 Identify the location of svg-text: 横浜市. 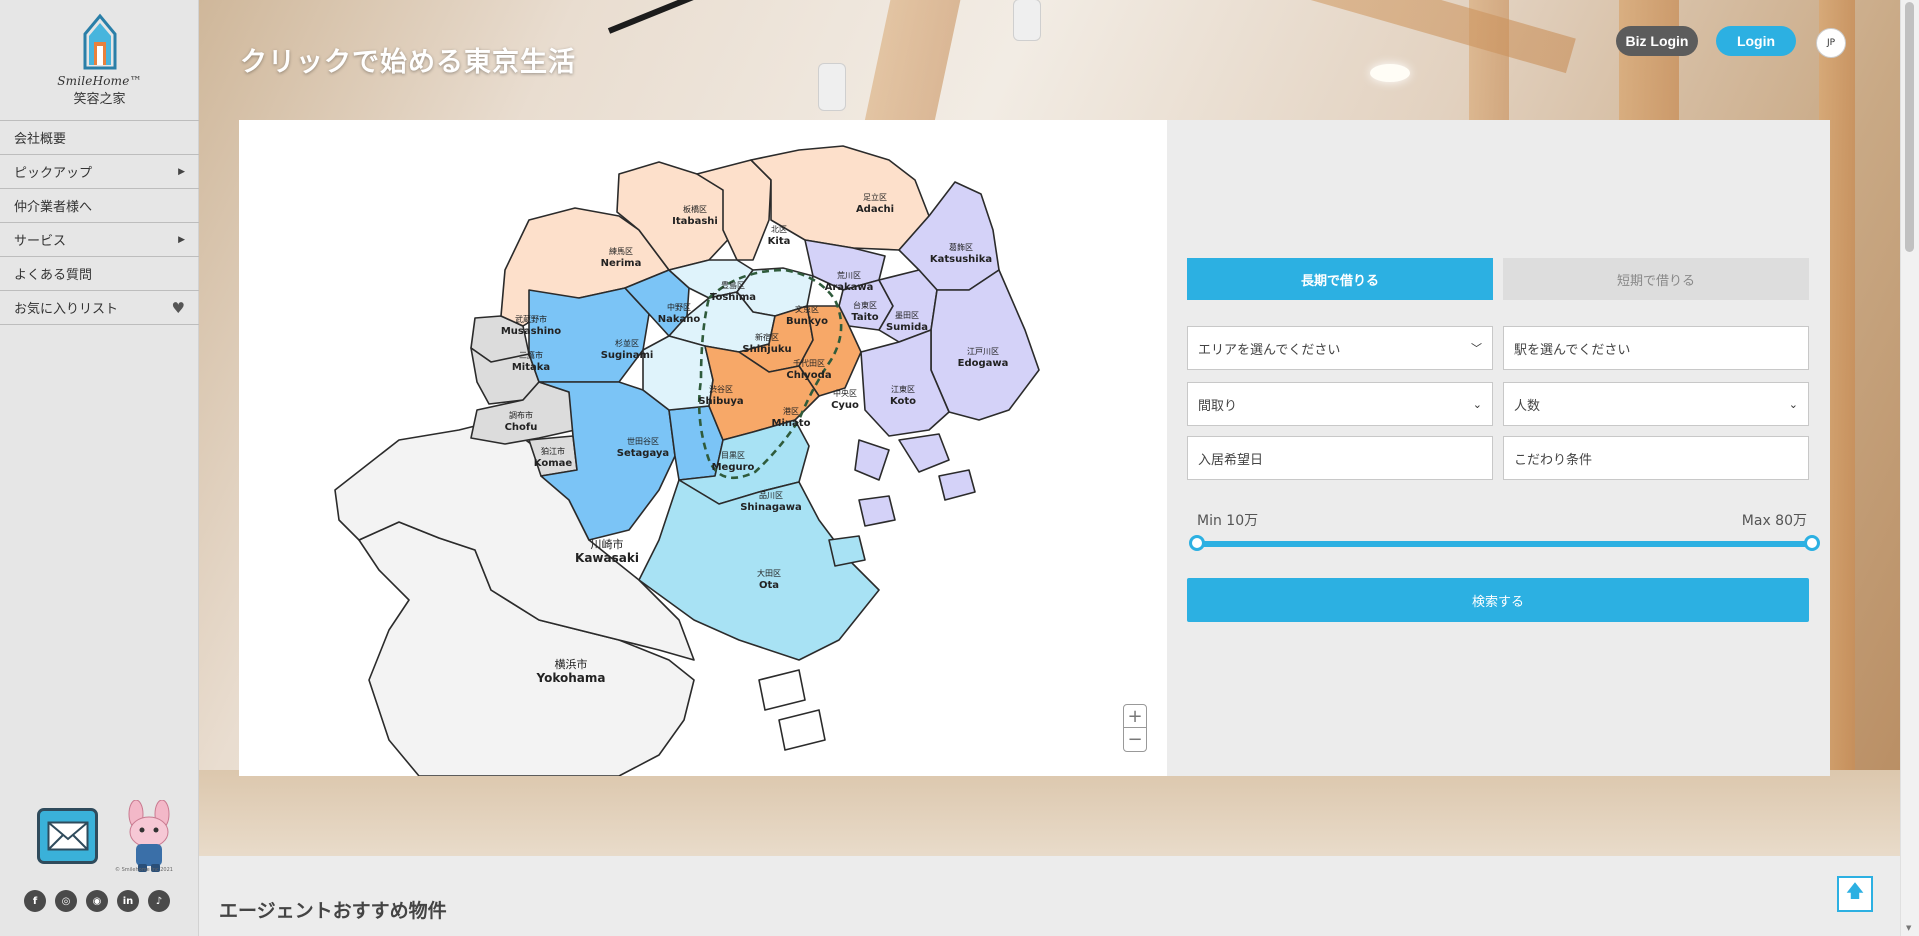
(571, 664).